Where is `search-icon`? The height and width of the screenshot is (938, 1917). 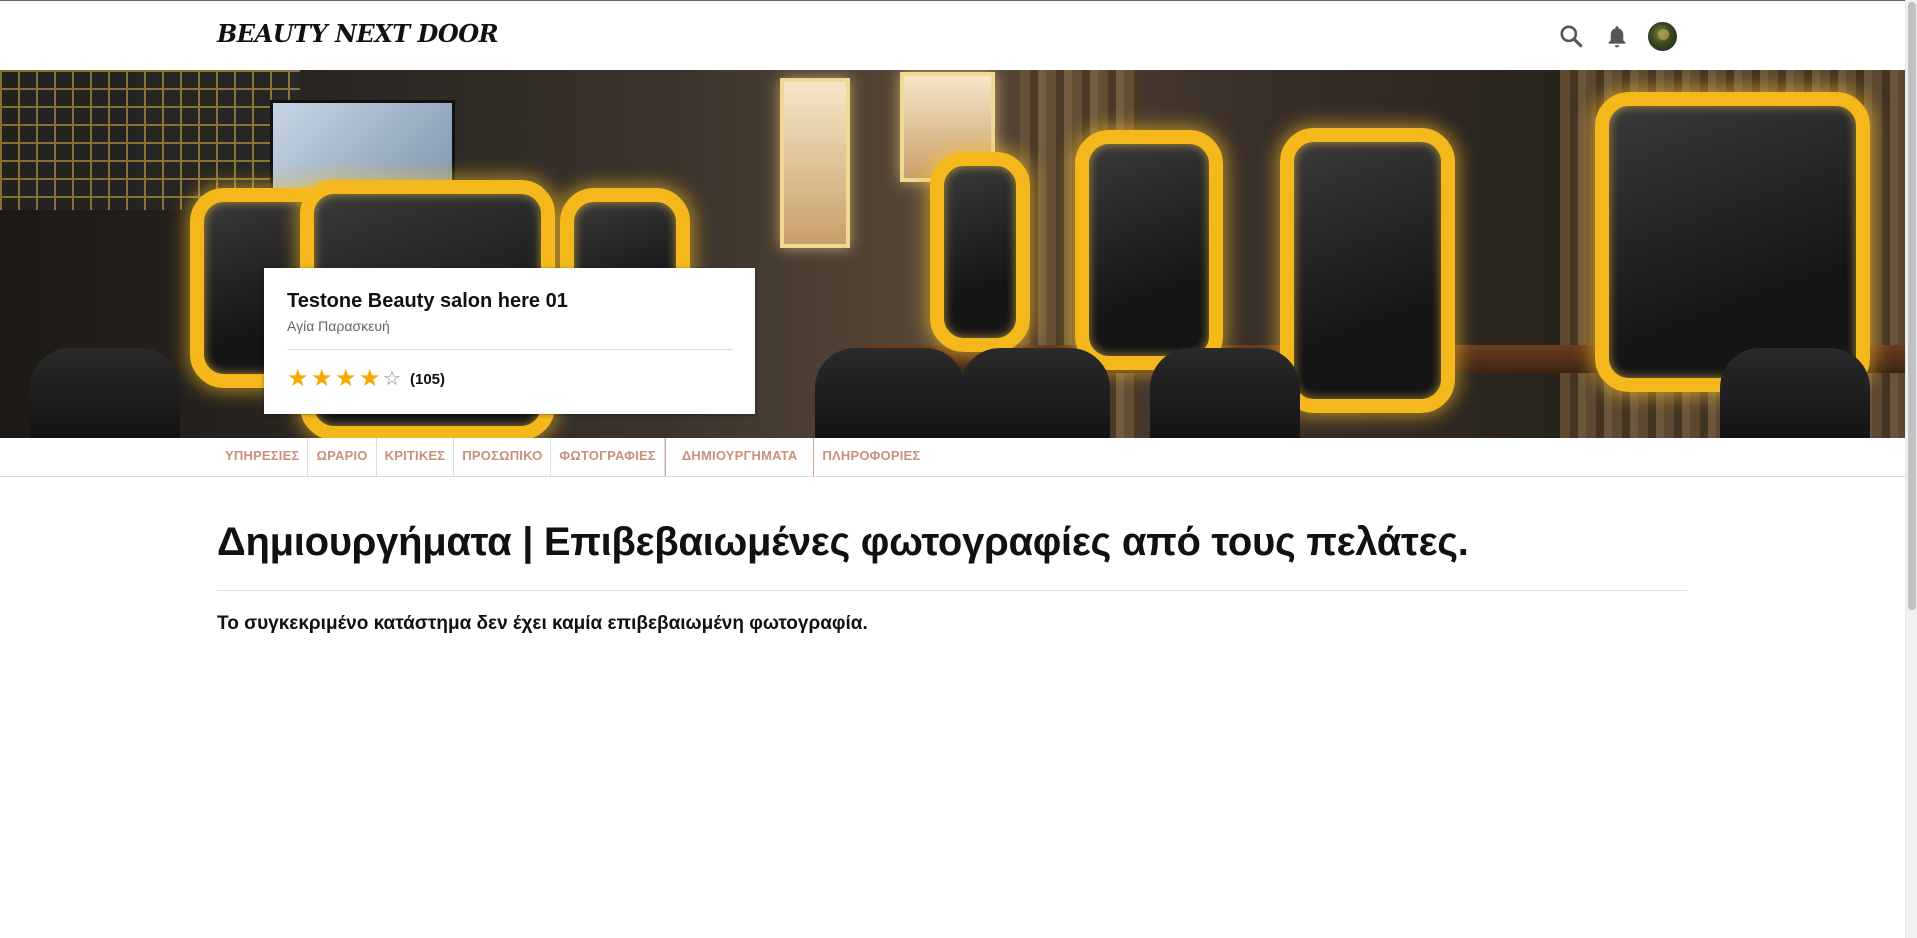
search-icon is located at coordinates (1571, 36).